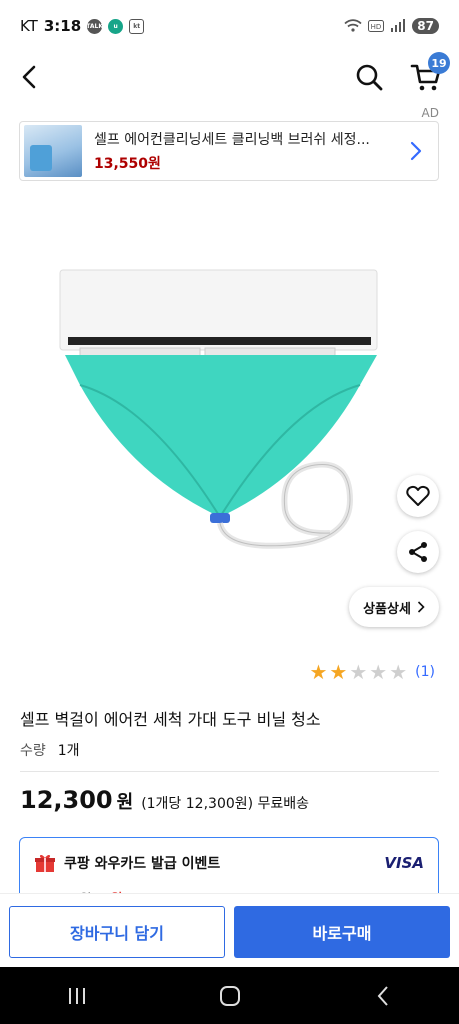 This screenshot has width=459, height=1024. I want to click on recent-apps-icon, so click(76, 995).